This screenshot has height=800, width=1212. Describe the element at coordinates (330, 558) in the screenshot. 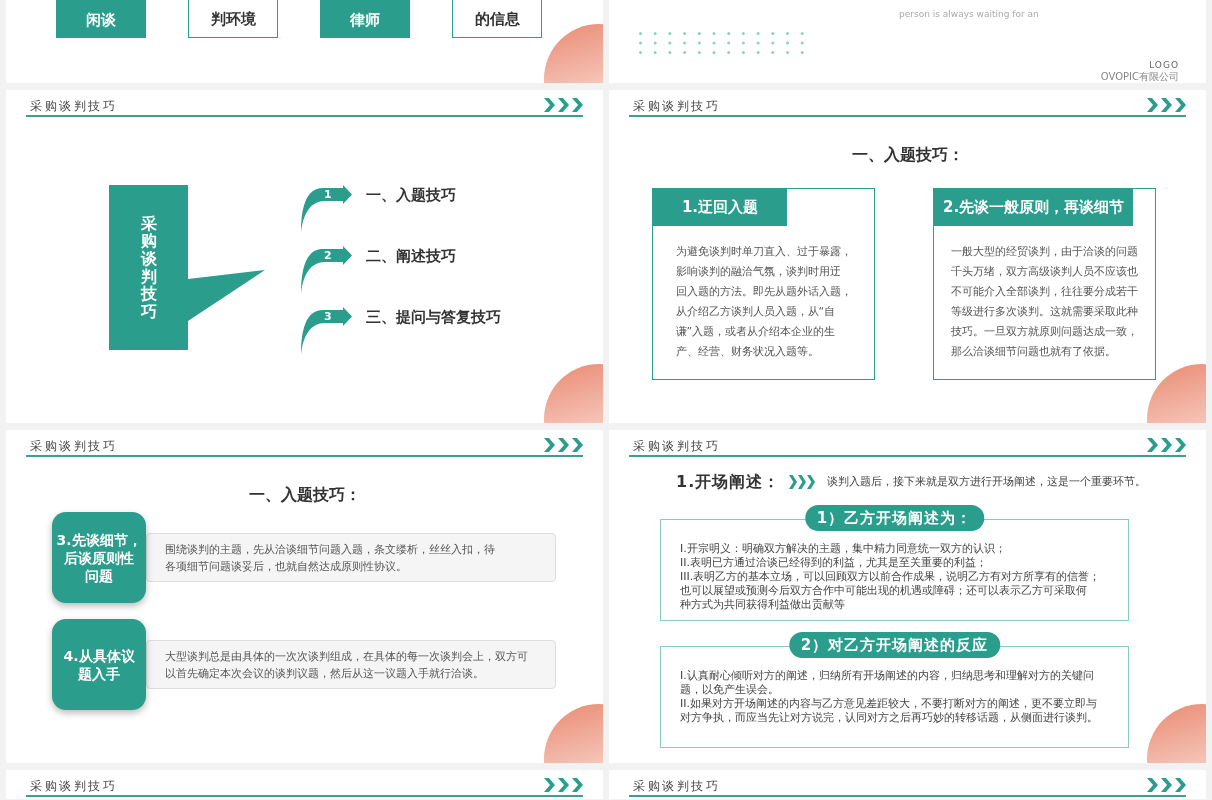

I see `description-text: 围绕谈判的主题，先从洽谈细节问题入题，条文缕析，丝丝入扣，待 各项细节问题谈妥后，也就自然达成原则性协议。` at that location.